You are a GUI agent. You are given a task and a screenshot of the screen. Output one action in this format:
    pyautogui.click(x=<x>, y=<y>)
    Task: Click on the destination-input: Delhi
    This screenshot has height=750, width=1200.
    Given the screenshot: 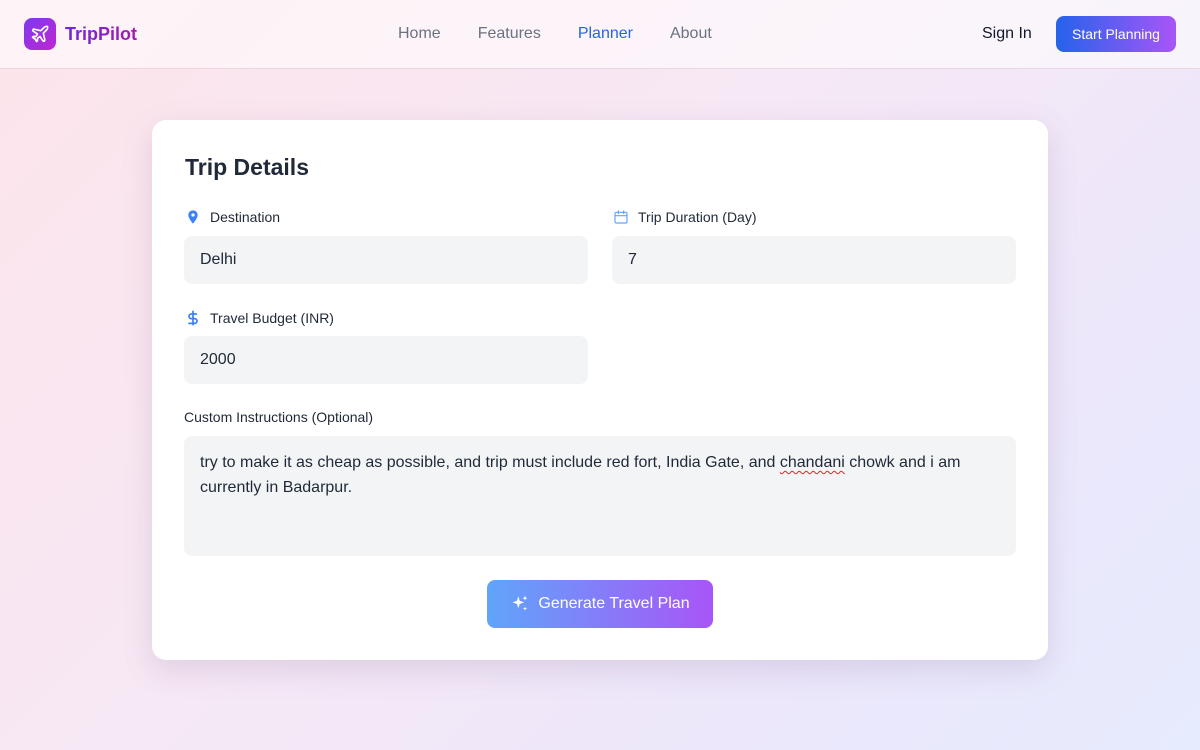 What is the action you would take?
    pyautogui.click(x=386, y=260)
    